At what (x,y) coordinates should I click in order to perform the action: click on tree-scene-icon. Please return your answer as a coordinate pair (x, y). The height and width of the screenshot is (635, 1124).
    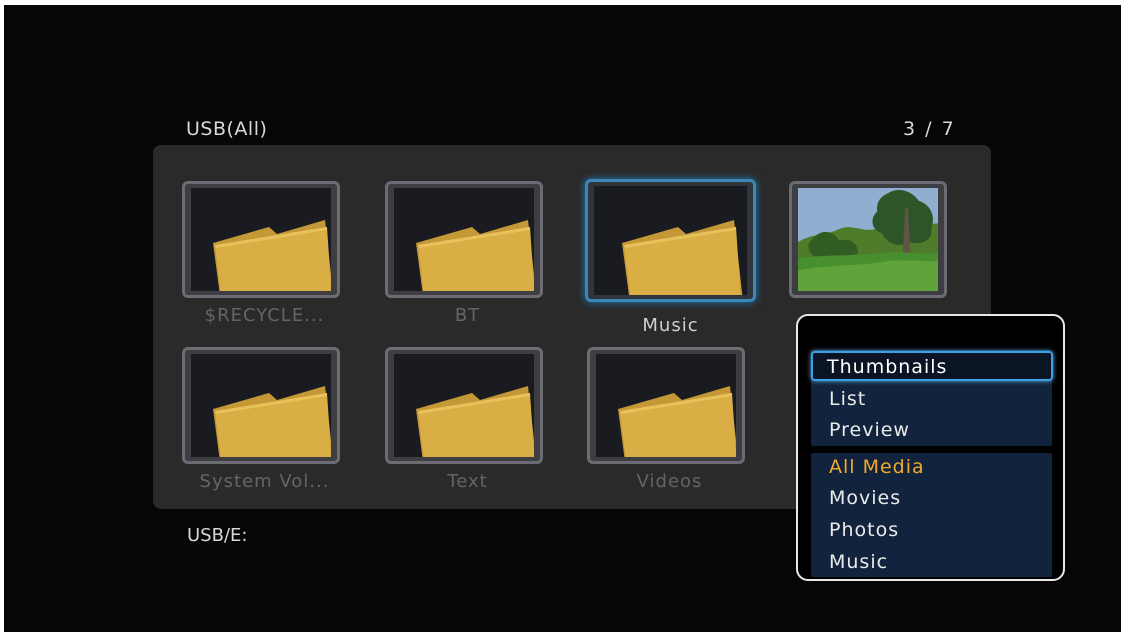
    Looking at the image, I should click on (868, 239).